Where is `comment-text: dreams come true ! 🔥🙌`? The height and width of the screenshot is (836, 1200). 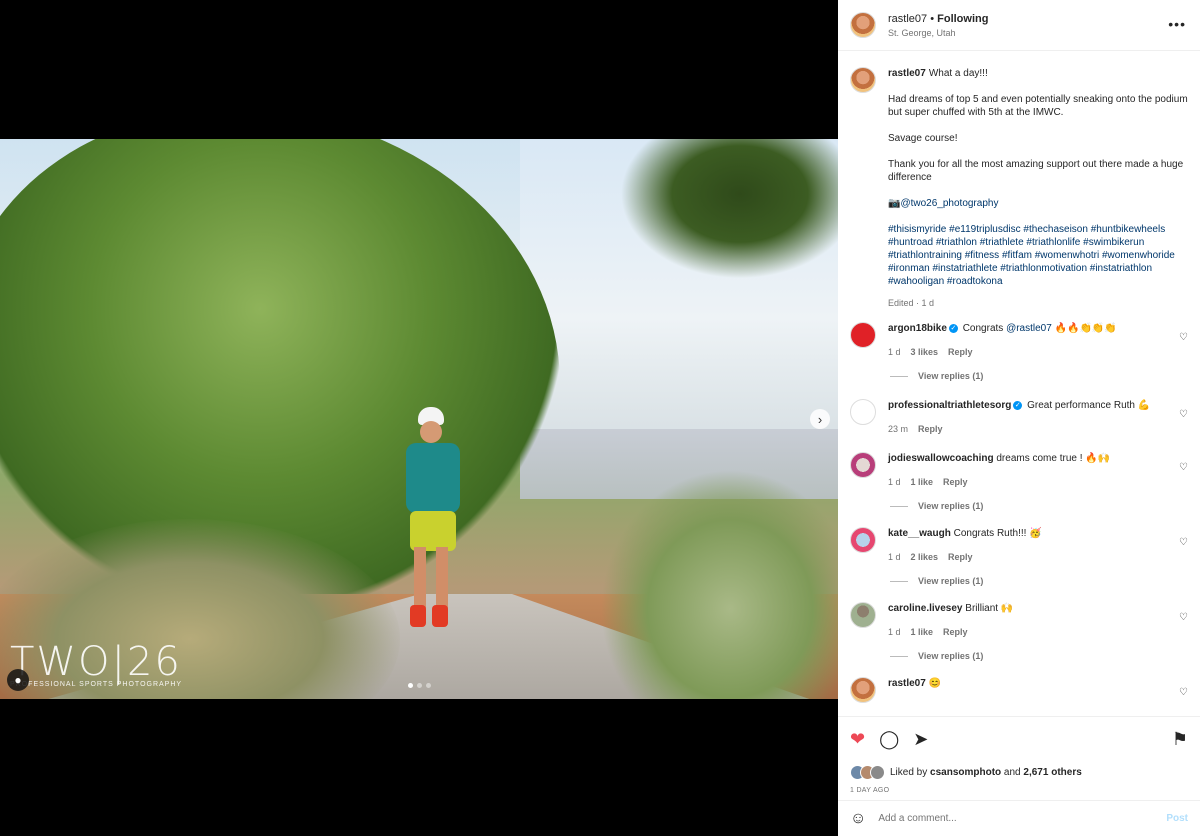 comment-text: dreams come true ! 🔥🙌 is located at coordinates (1053, 458).